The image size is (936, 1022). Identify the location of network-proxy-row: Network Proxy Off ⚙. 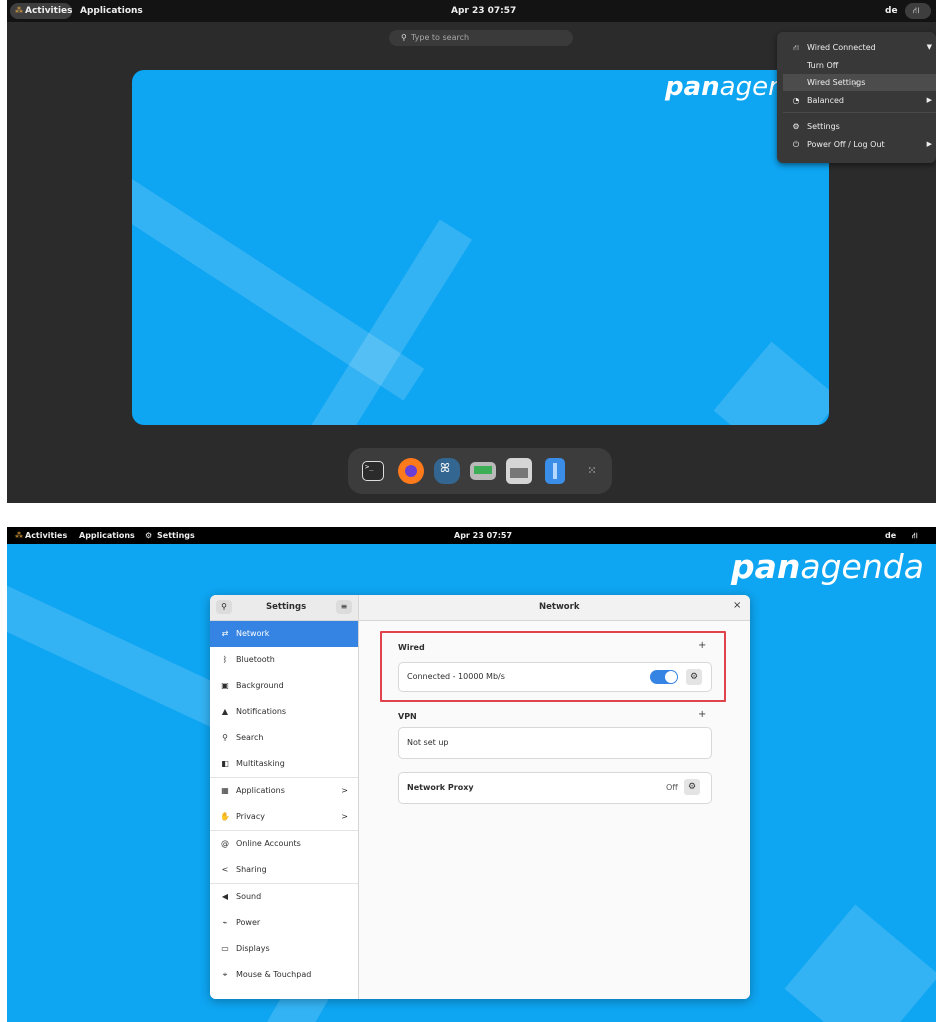
(555, 788).